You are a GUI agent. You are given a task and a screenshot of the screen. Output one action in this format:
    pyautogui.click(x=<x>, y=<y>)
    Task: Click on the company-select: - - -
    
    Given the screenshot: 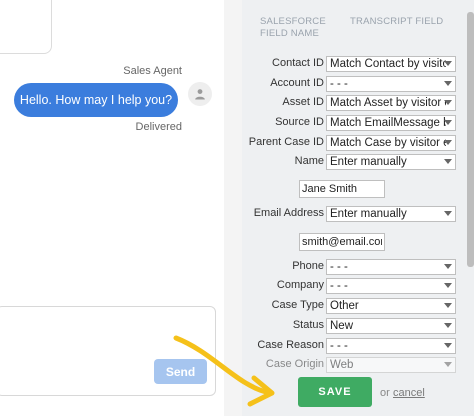 What is the action you would take?
    pyautogui.click(x=391, y=286)
    